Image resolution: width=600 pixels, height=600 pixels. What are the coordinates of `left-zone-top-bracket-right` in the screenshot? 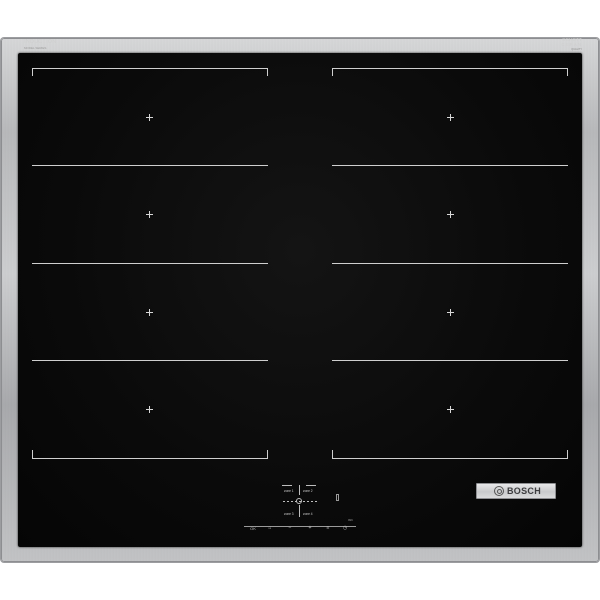 It's located at (267, 72).